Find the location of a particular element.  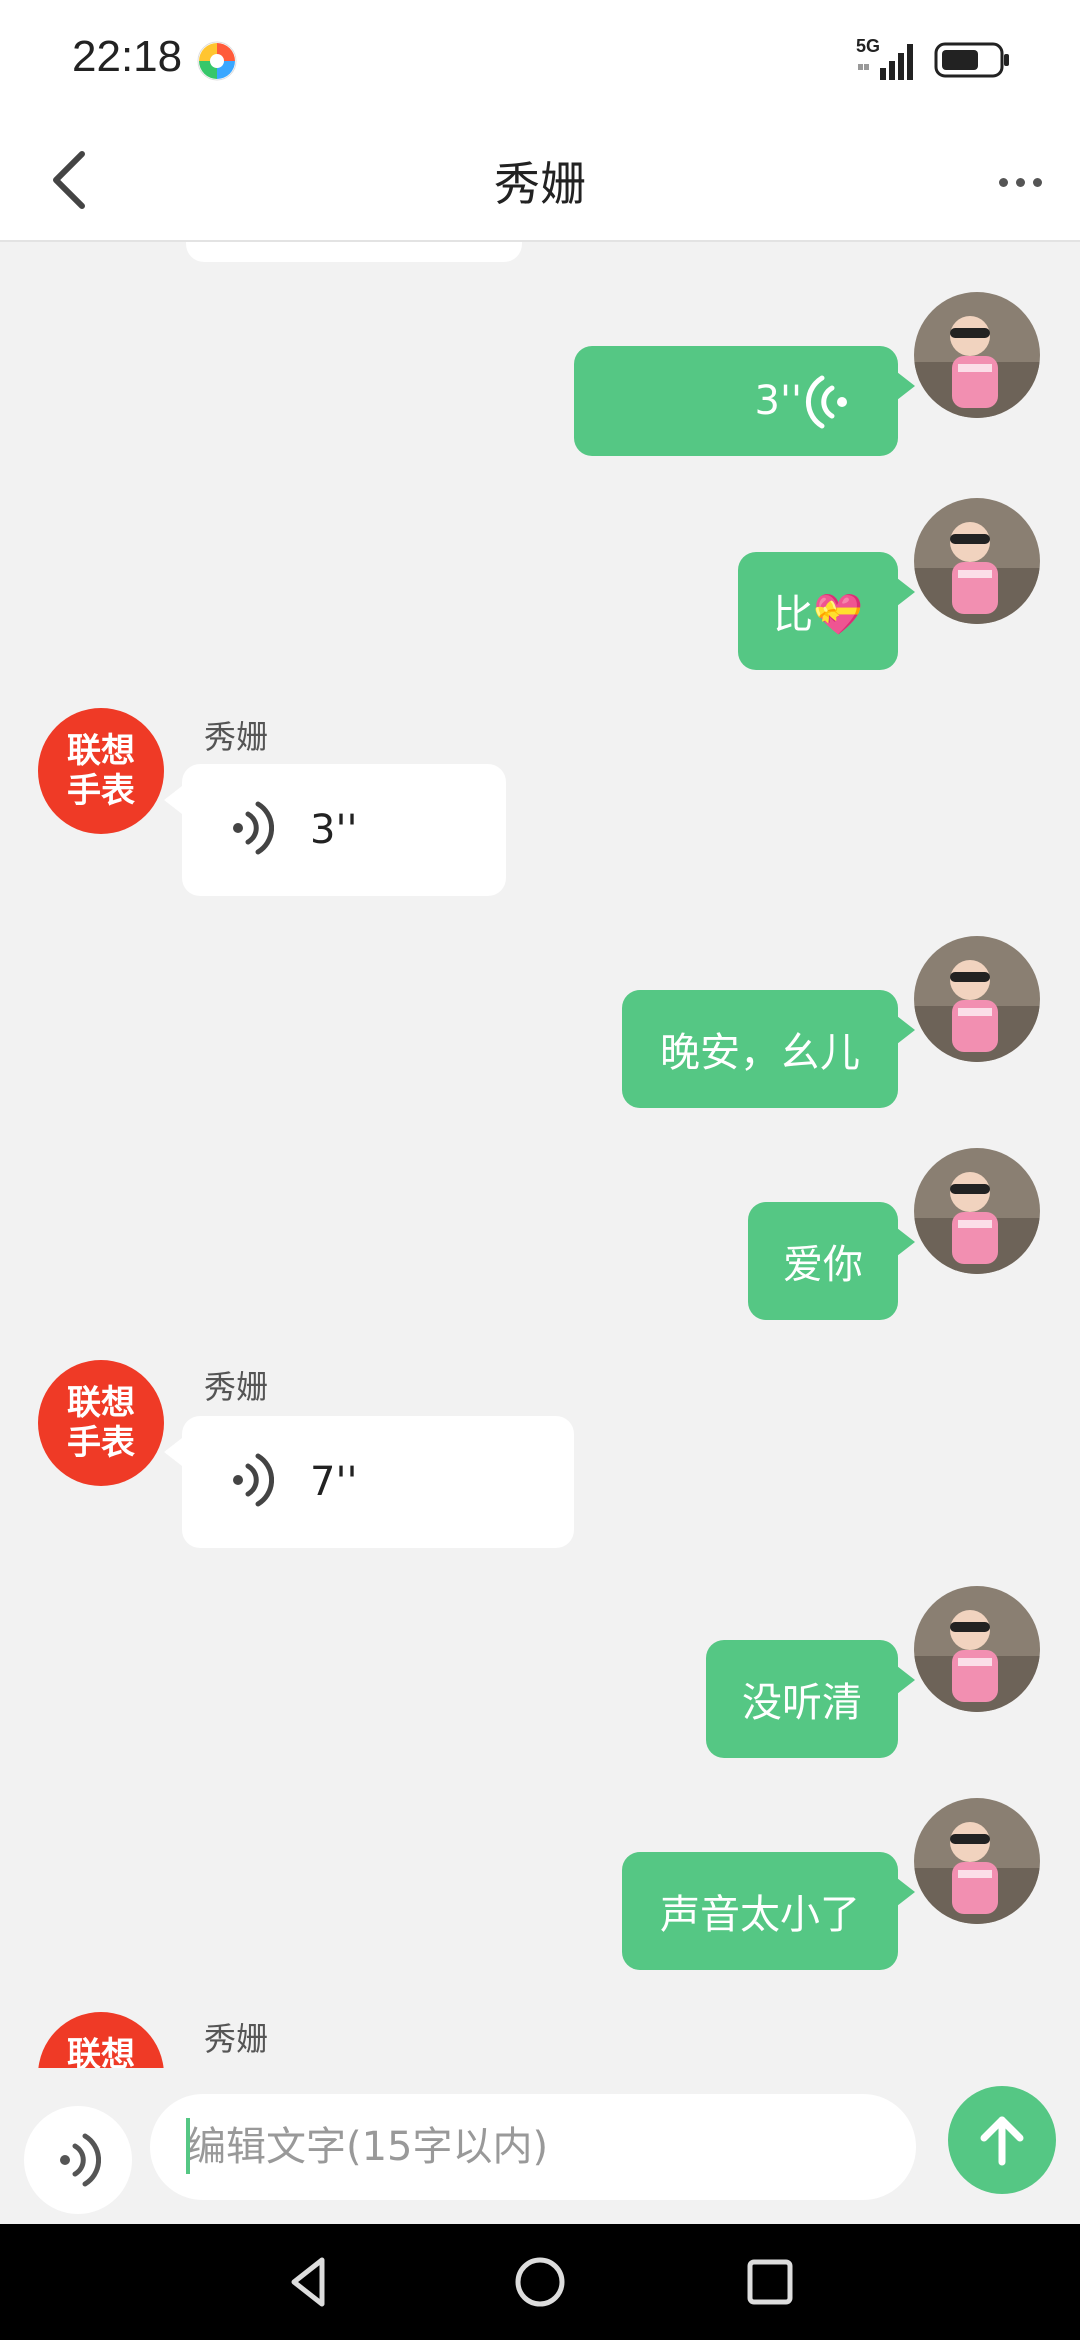

text-cursor is located at coordinates (188, 2146).